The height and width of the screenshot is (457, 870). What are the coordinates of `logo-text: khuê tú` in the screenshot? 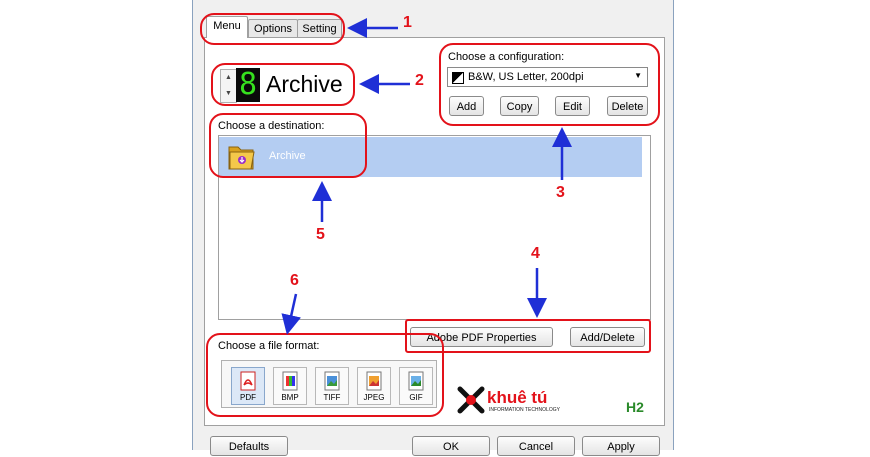 It's located at (517, 397).